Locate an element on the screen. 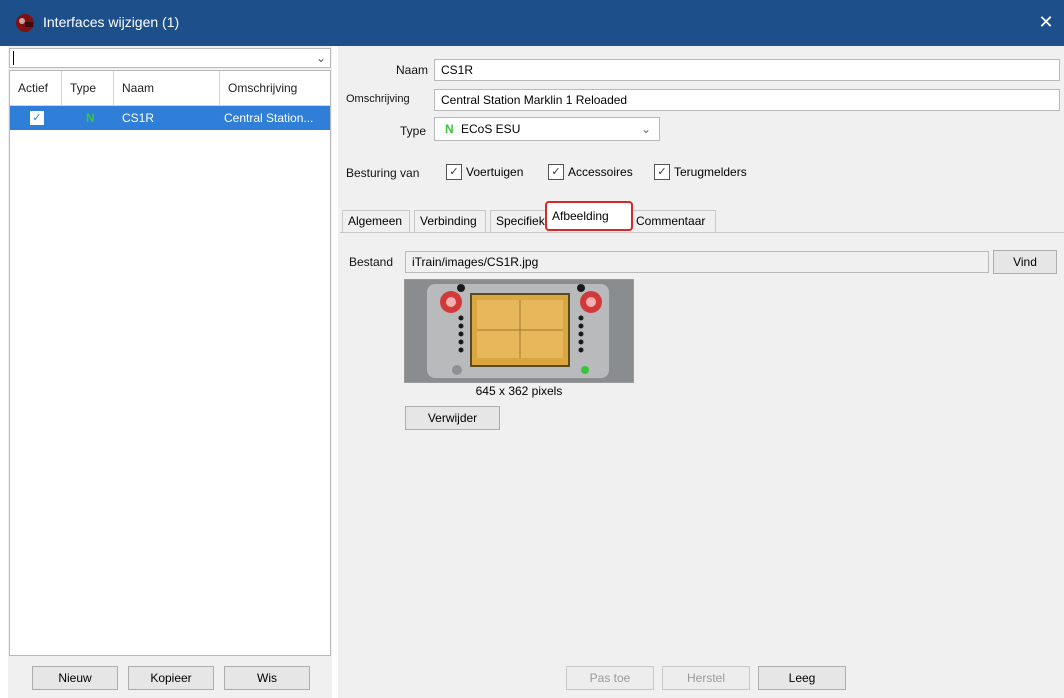  bestand-label: Bestand is located at coordinates (371, 262).